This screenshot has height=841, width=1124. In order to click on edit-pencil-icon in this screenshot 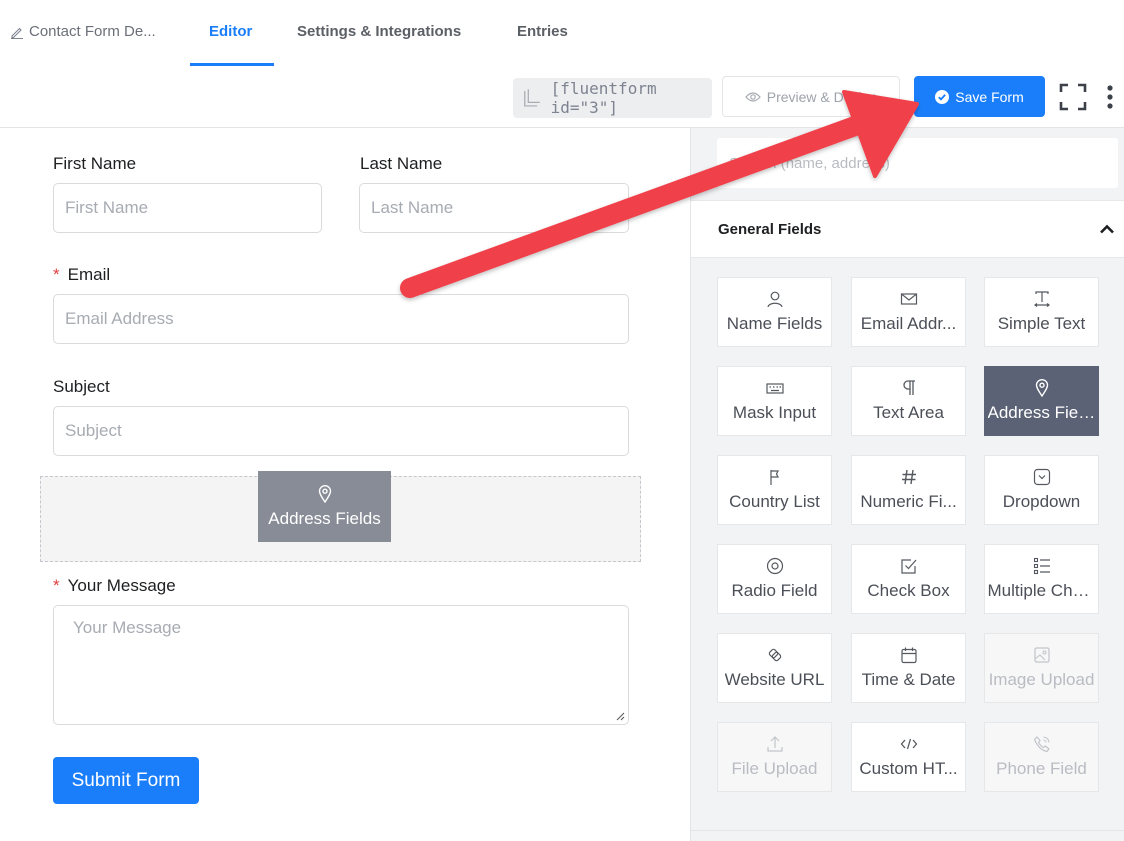, I will do `click(17, 33)`.